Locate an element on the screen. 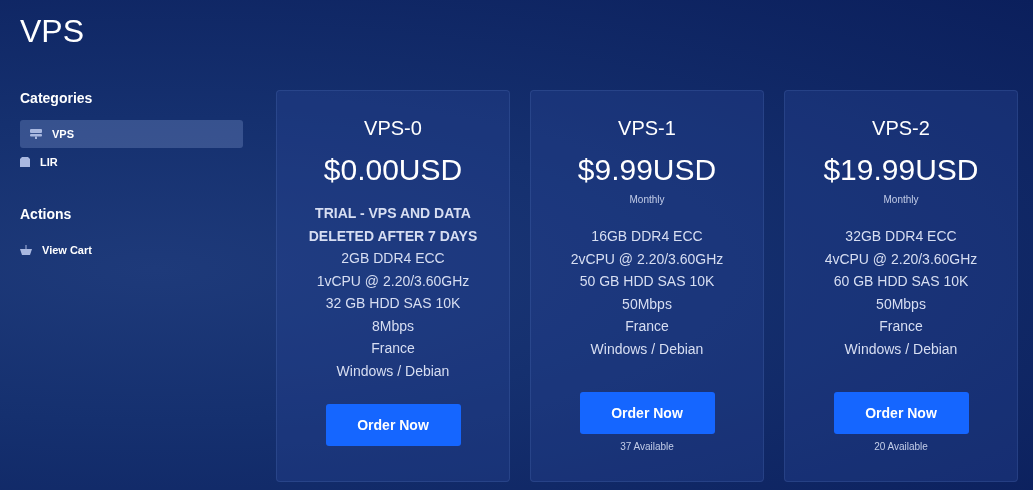  section-heading: Actions is located at coordinates (46, 214).